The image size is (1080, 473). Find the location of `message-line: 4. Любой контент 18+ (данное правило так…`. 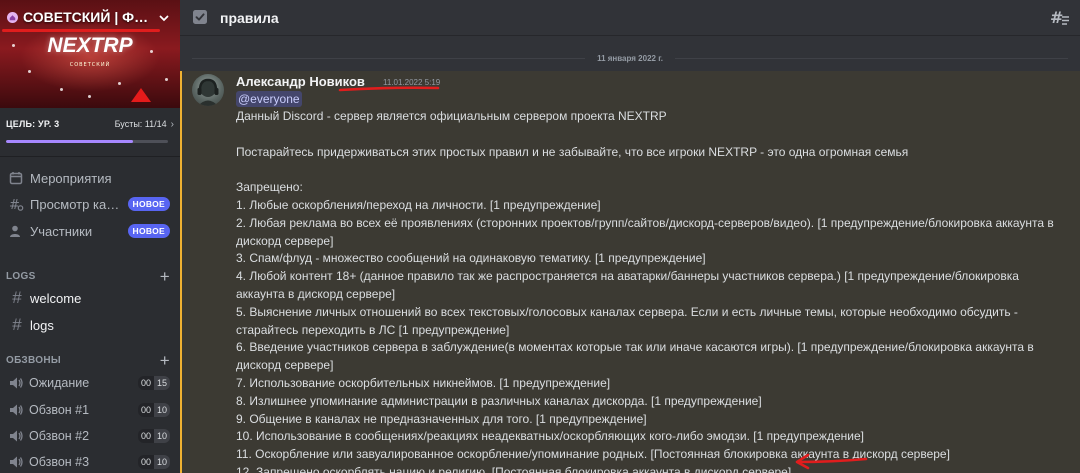

message-line: 4. Любой контент 18+ (данное правило так… is located at coordinates (627, 276).